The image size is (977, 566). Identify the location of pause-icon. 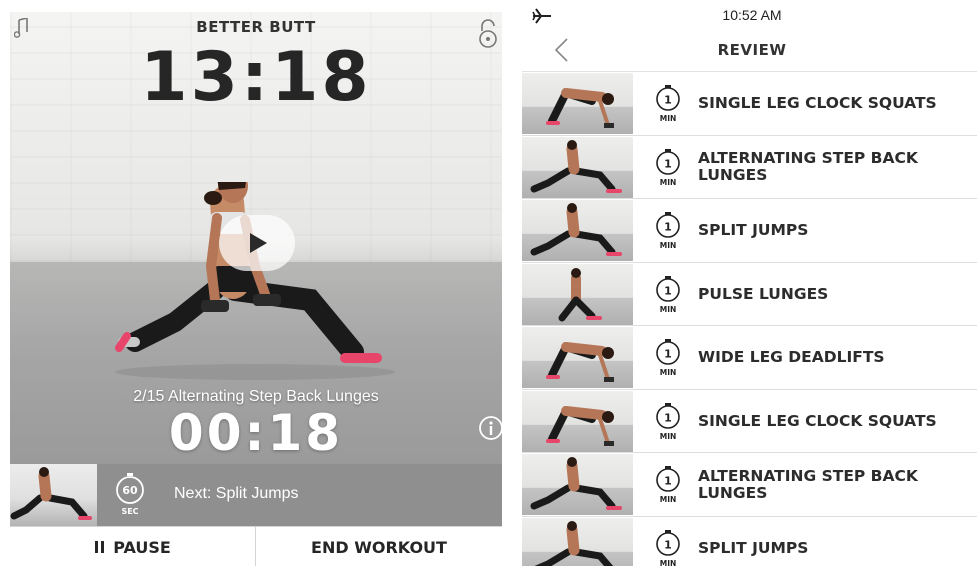
(100, 547).